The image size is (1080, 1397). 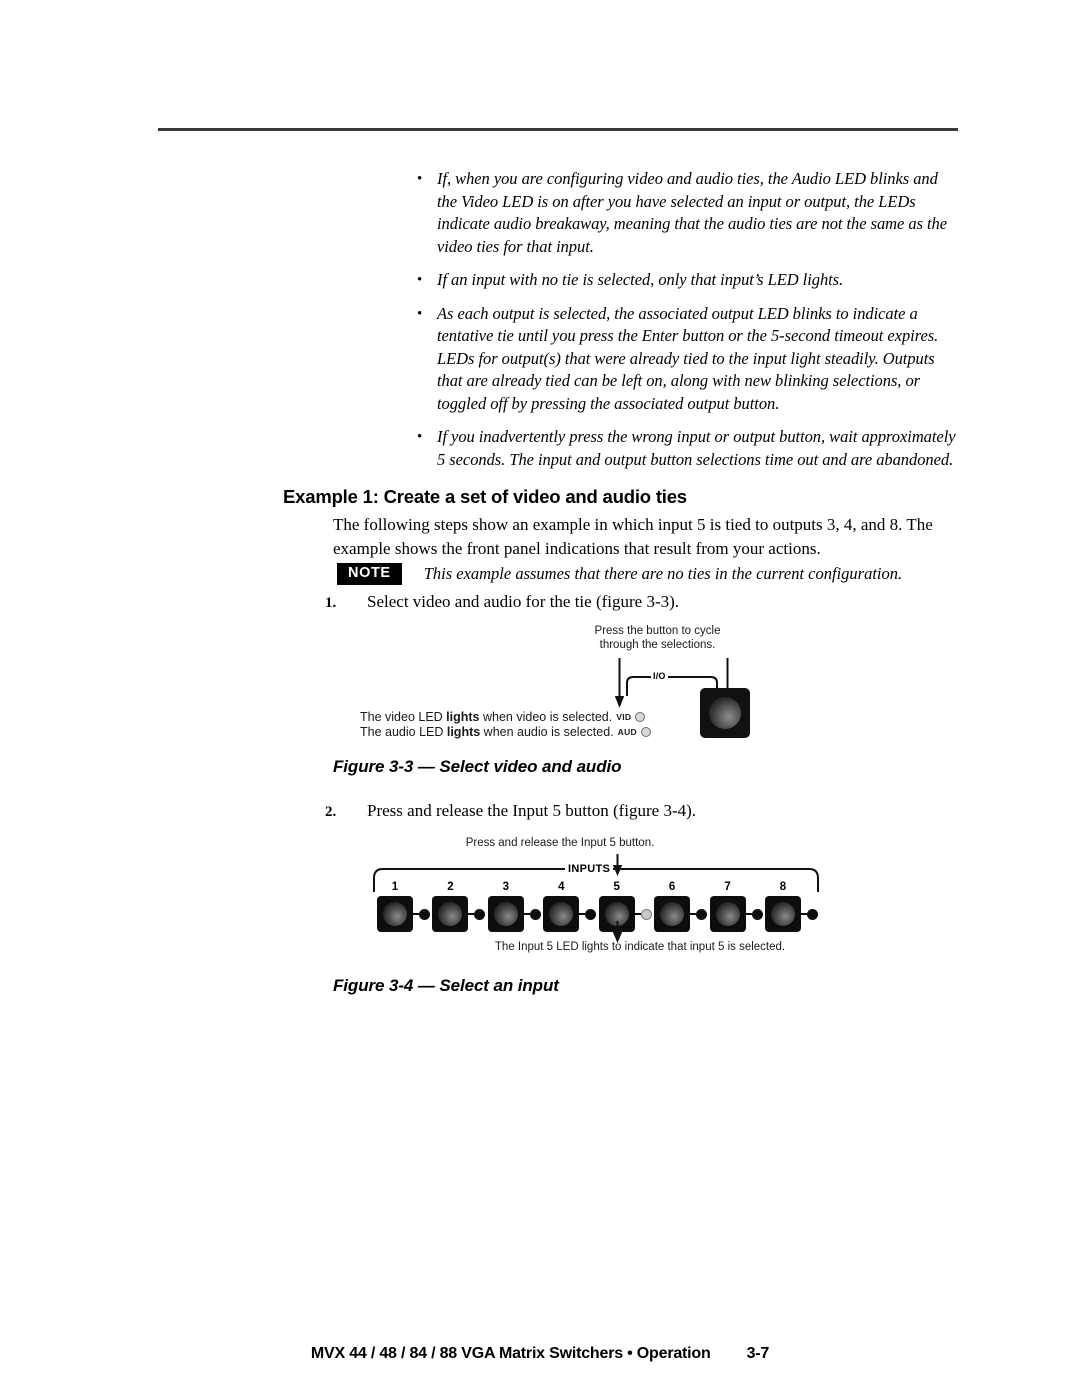 I want to click on input-button-cell: 1, so click(x=403, y=906).